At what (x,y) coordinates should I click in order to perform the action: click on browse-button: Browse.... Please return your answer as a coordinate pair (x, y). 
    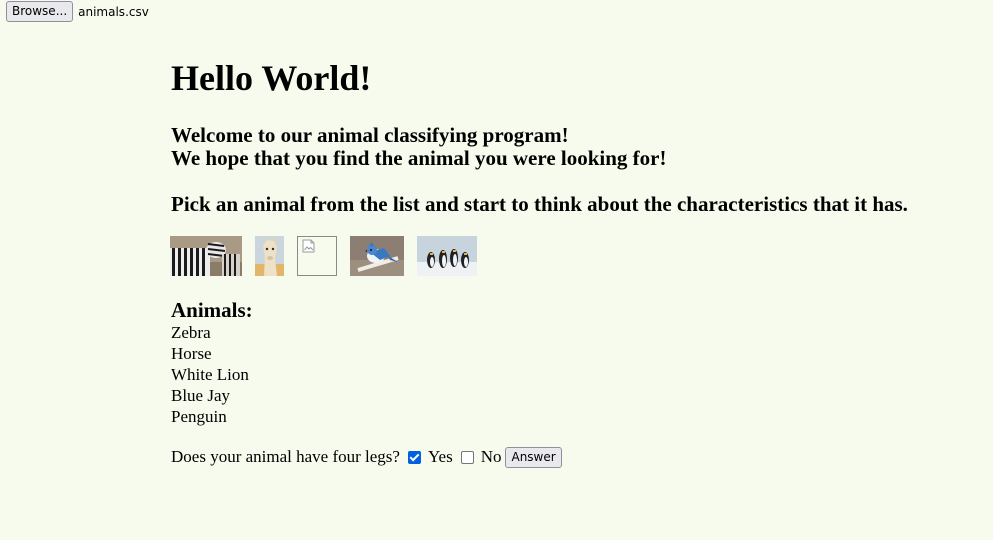
    Looking at the image, I should click on (40, 11).